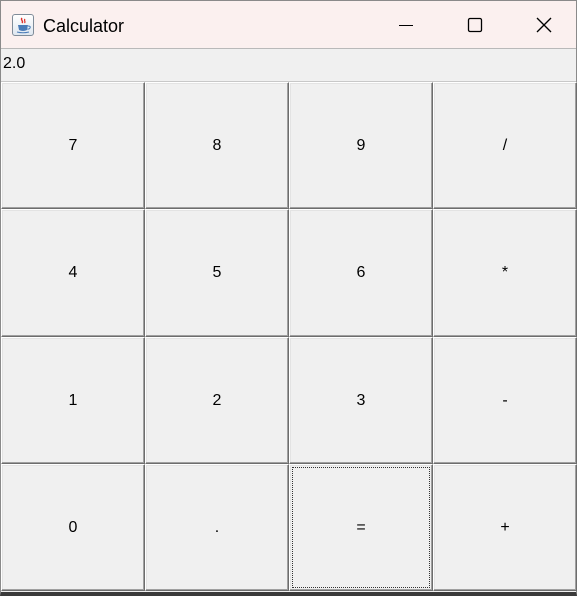 The height and width of the screenshot is (596, 577). I want to click on key-2: 2, so click(217, 400).